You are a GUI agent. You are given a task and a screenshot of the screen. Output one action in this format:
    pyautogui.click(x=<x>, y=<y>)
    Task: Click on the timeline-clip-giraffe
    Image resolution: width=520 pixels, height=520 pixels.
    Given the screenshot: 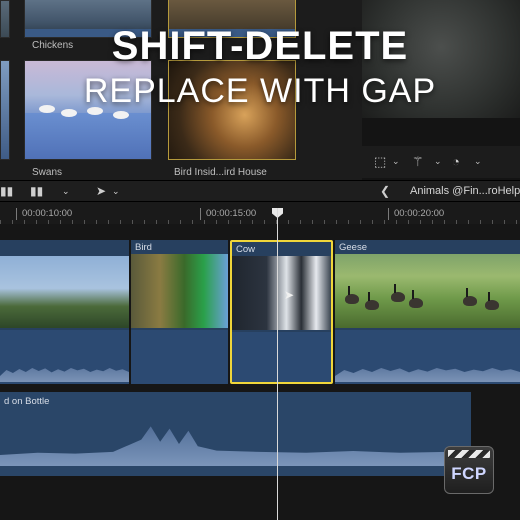 What is the action you would take?
    pyautogui.click(x=64, y=312)
    